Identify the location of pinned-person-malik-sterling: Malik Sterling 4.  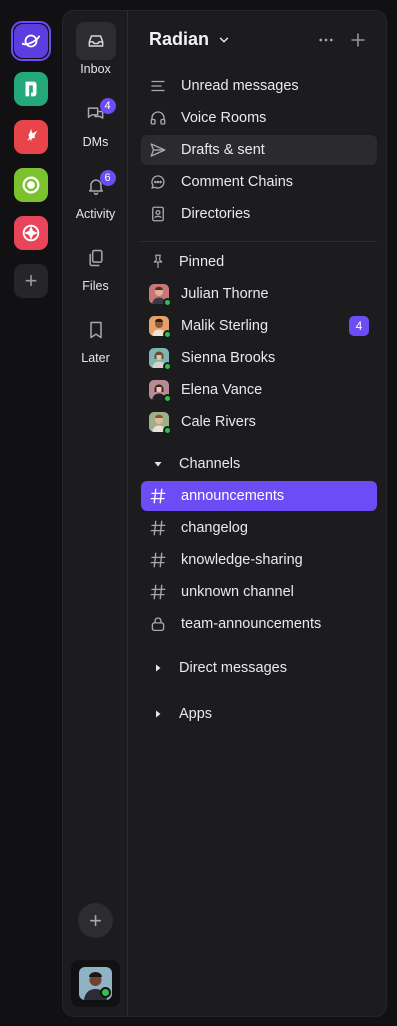
(259, 326).